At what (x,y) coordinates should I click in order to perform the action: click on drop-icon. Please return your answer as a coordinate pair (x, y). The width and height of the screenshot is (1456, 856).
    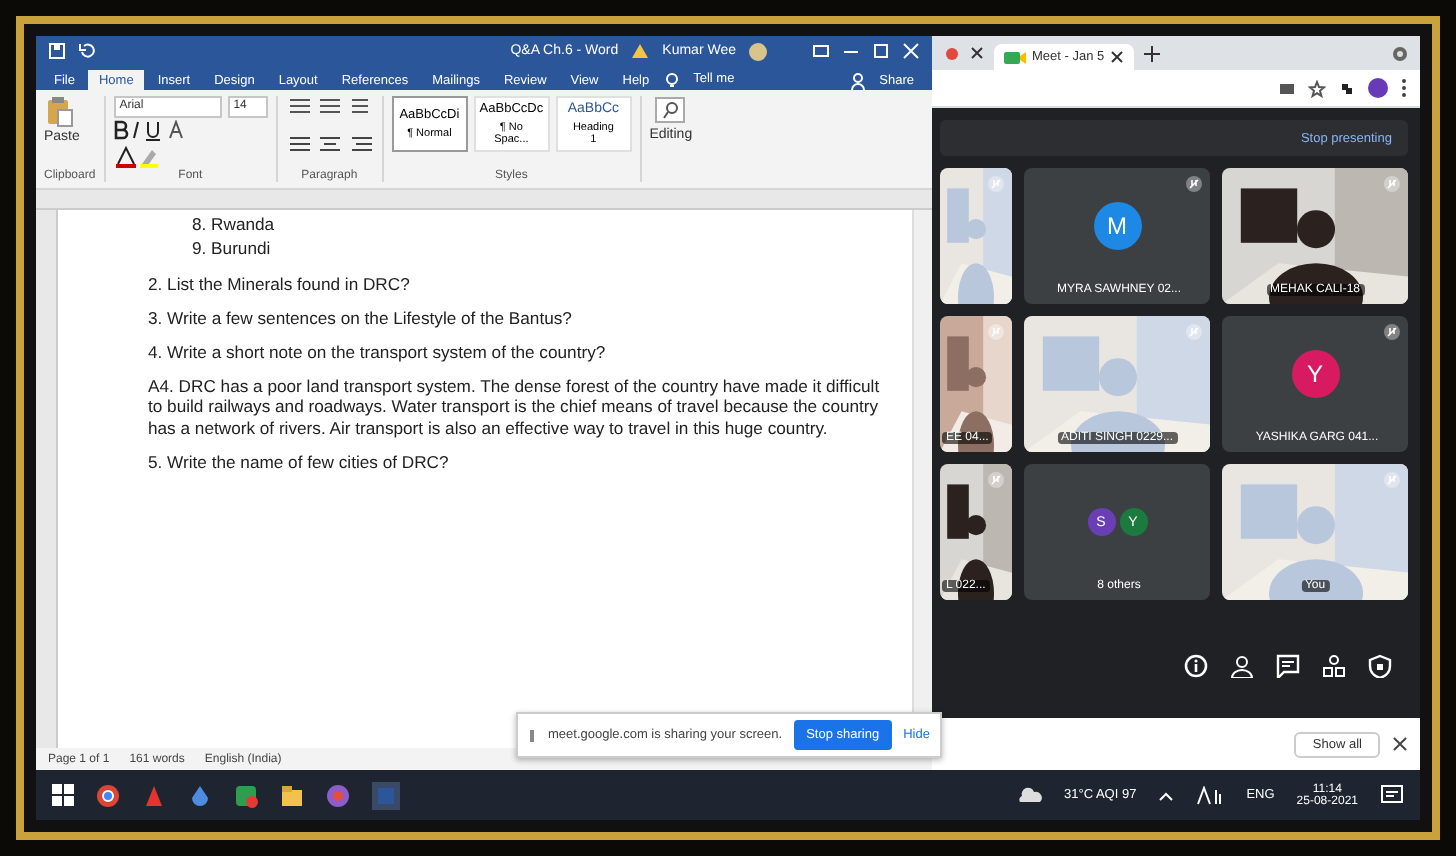
    Looking at the image, I should click on (200, 795).